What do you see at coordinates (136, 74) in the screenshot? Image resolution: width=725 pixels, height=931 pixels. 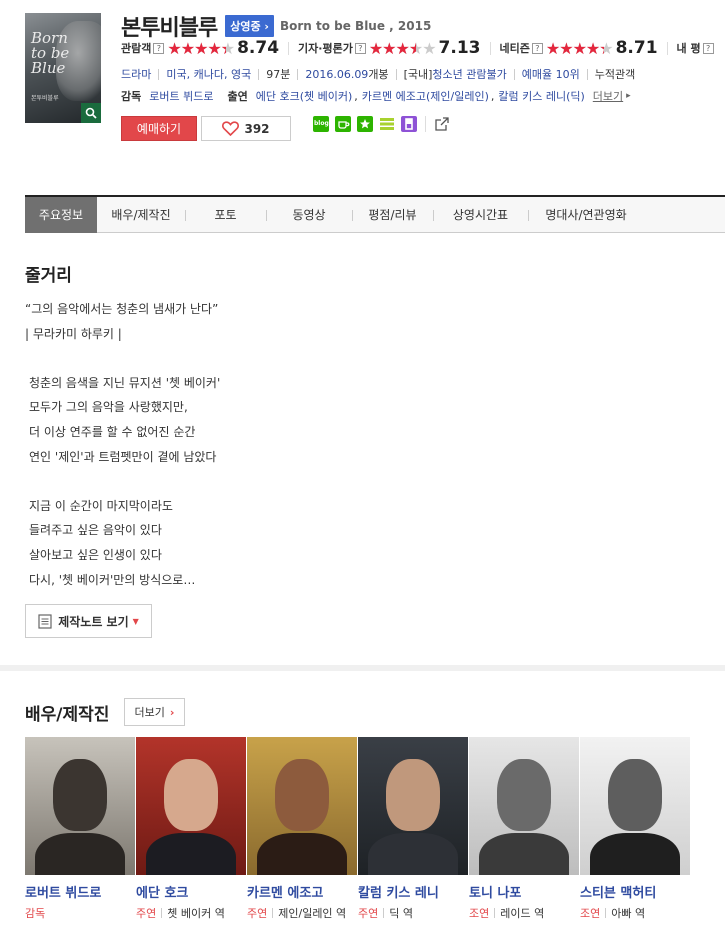 I see `genre-link: 드라마` at bounding box center [136, 74].